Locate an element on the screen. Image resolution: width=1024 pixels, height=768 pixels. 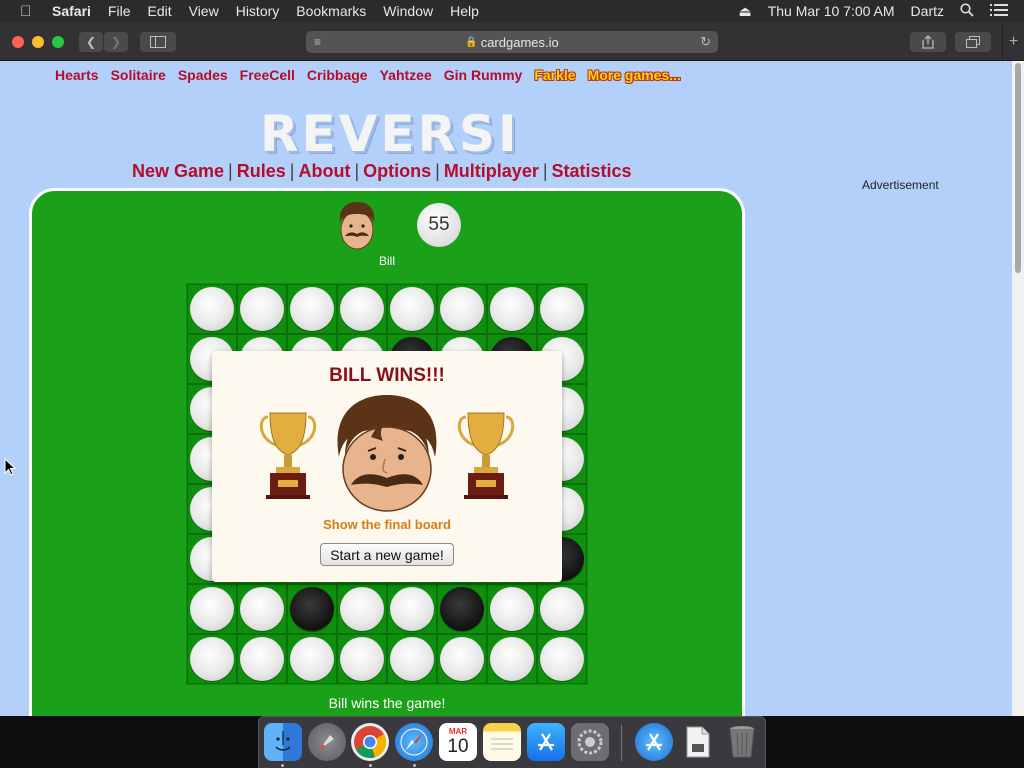
calendar-icon: MAR 10 is located at coordinates (458, 742).